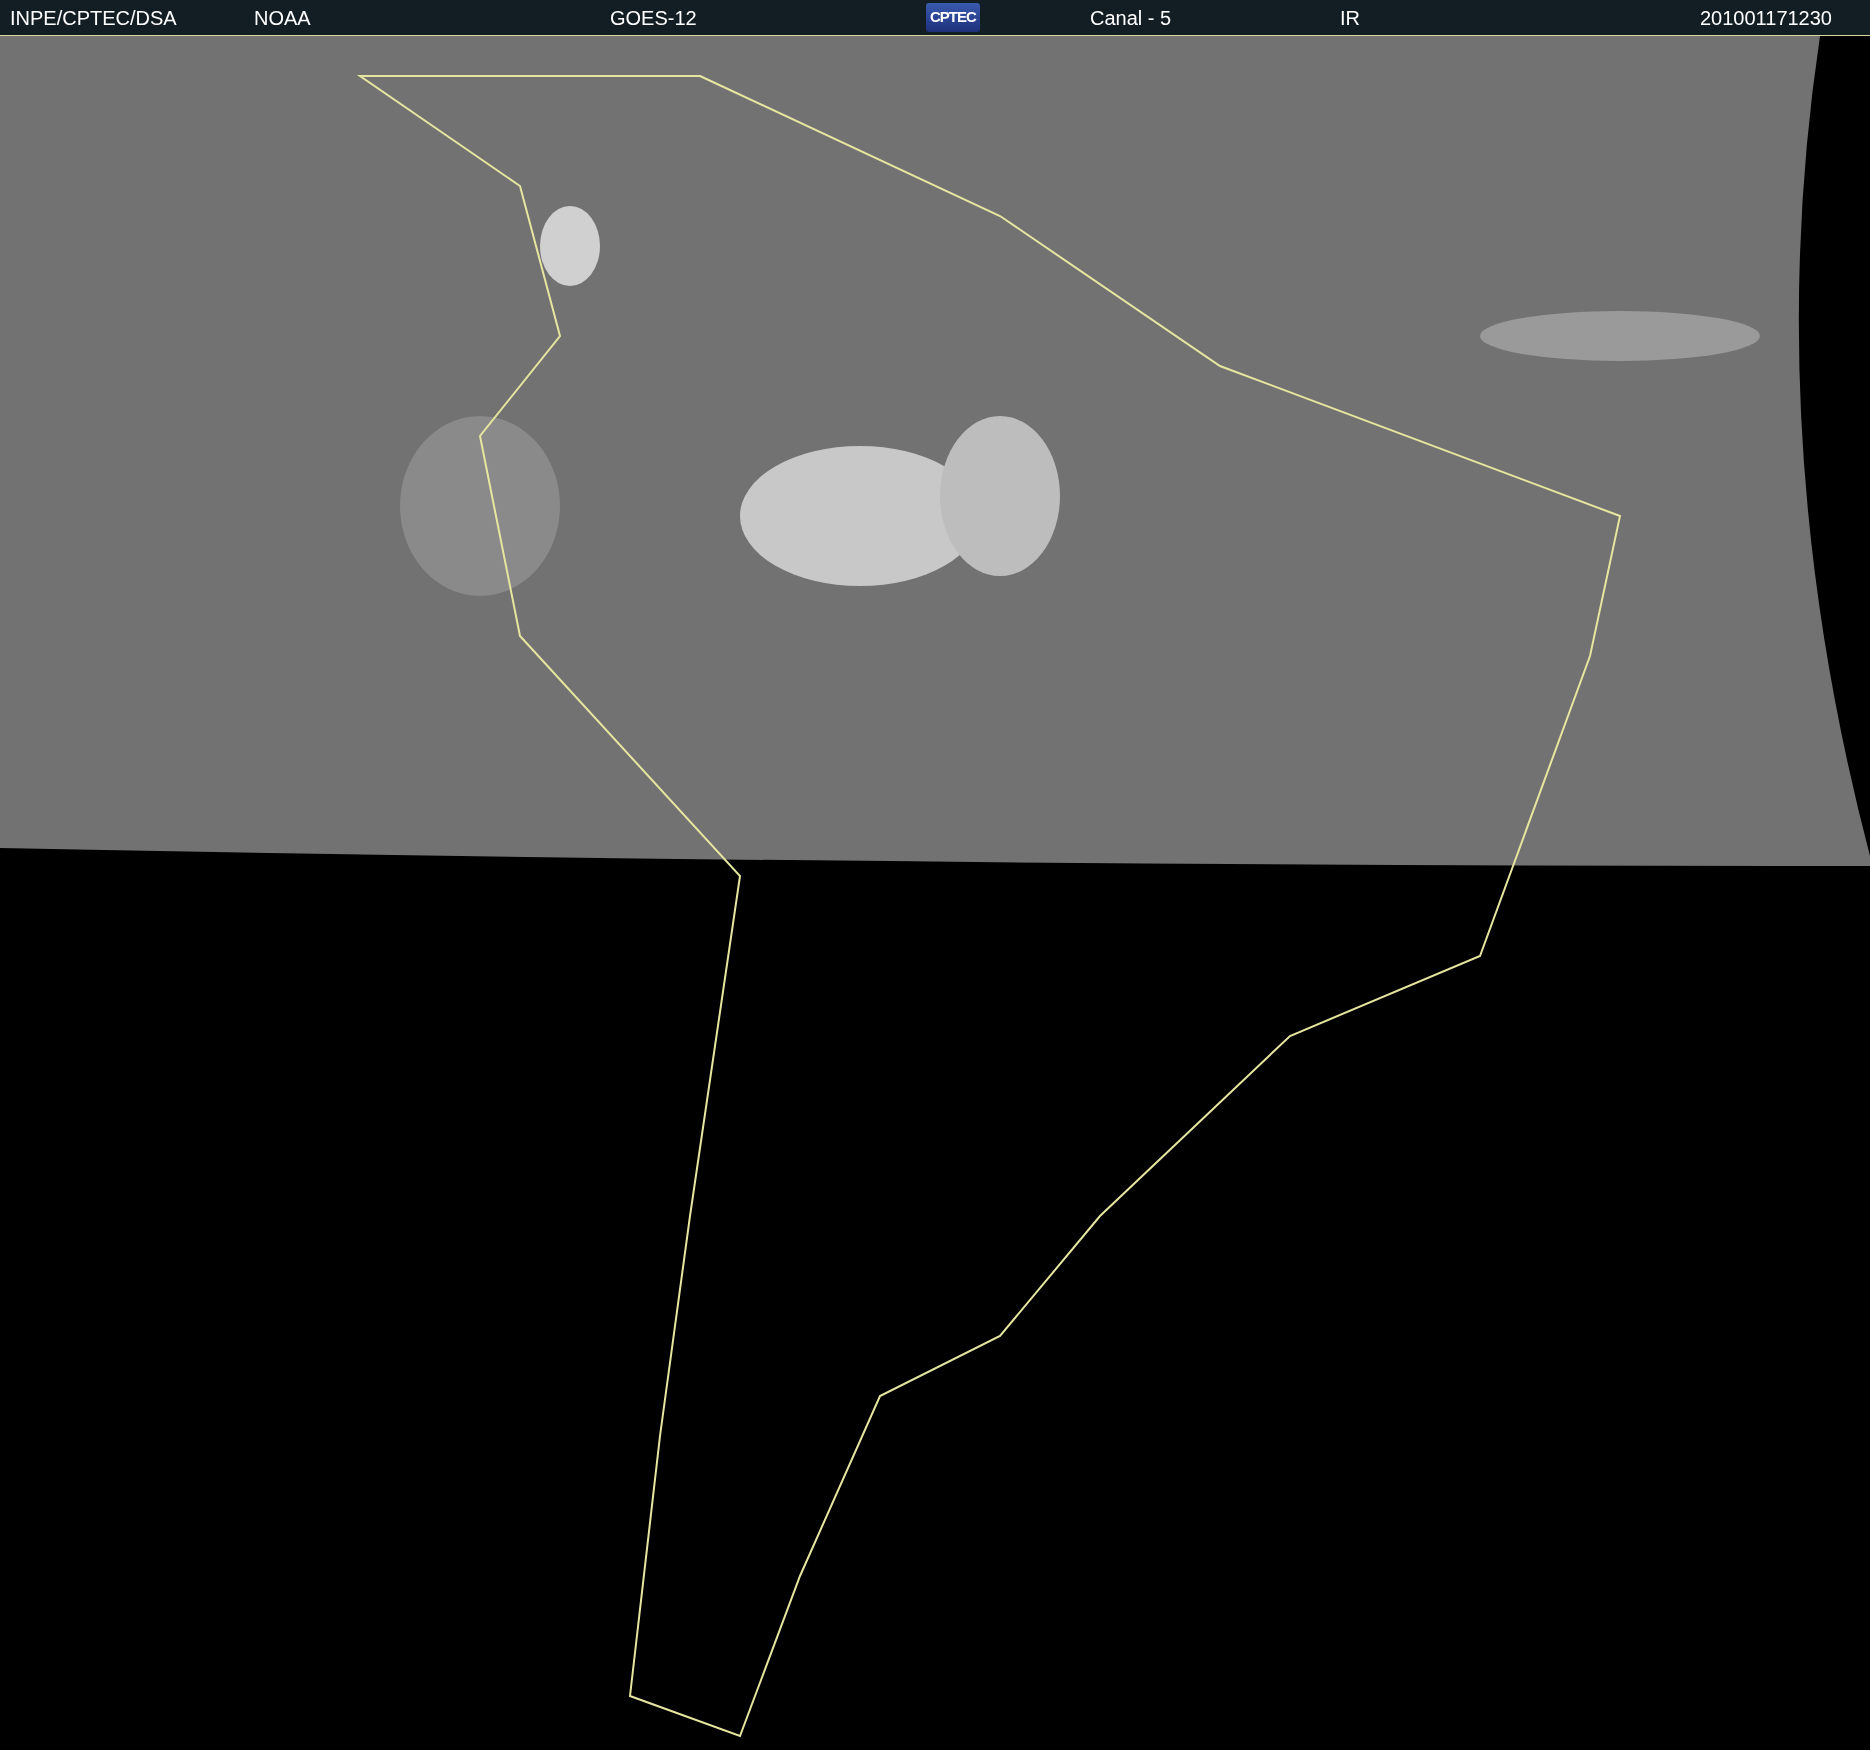  What do you see at coordinates (94, 18) in the screenshot?
I see `header-label: INPE/CPTEC/DSA` at bounding box center [94, 18].